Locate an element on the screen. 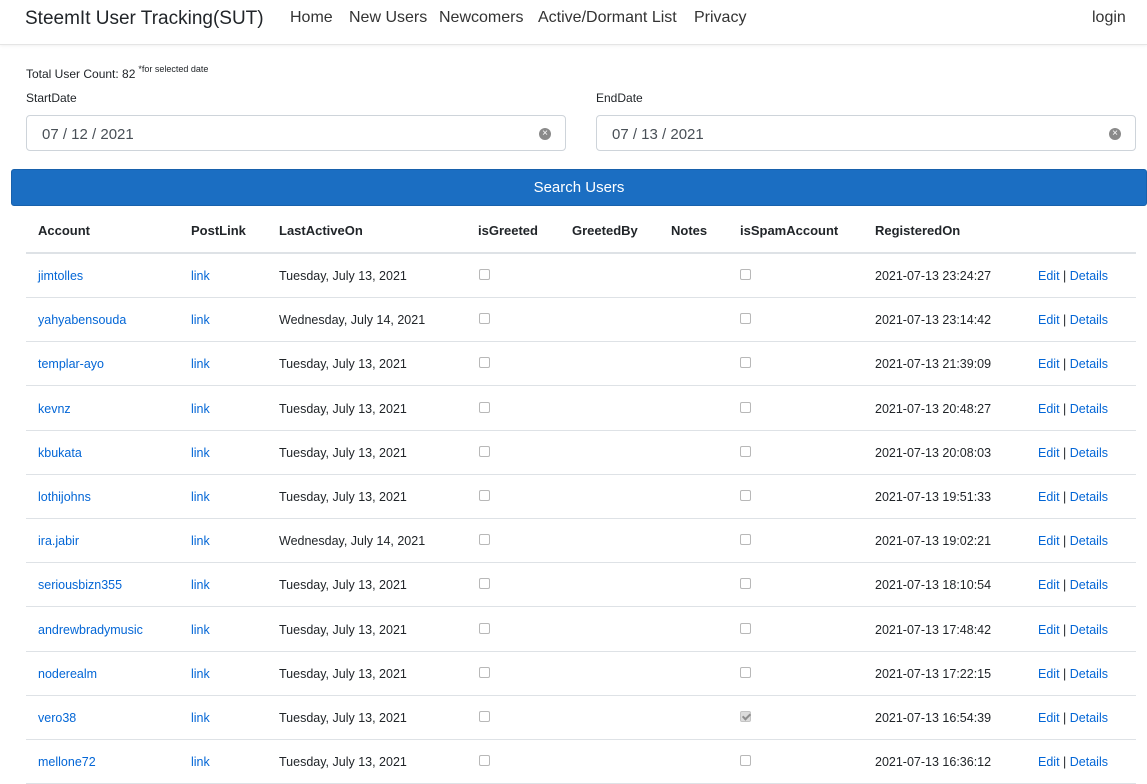 The width and height of the screenshot is (1147, 784). account-link: kevnz is located at coordinates (54, 409).